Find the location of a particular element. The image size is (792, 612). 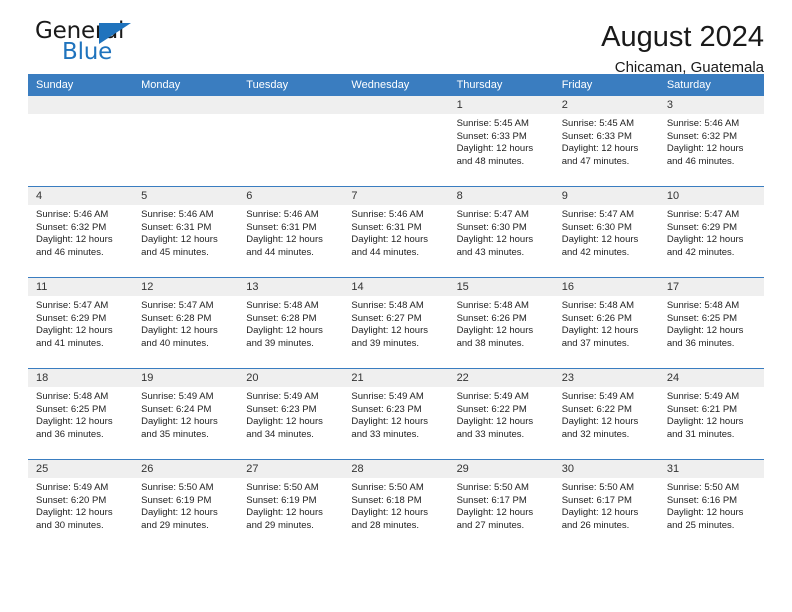

sunset-text: Sunset: 6:26 PM is located at coordinates (491, 318).